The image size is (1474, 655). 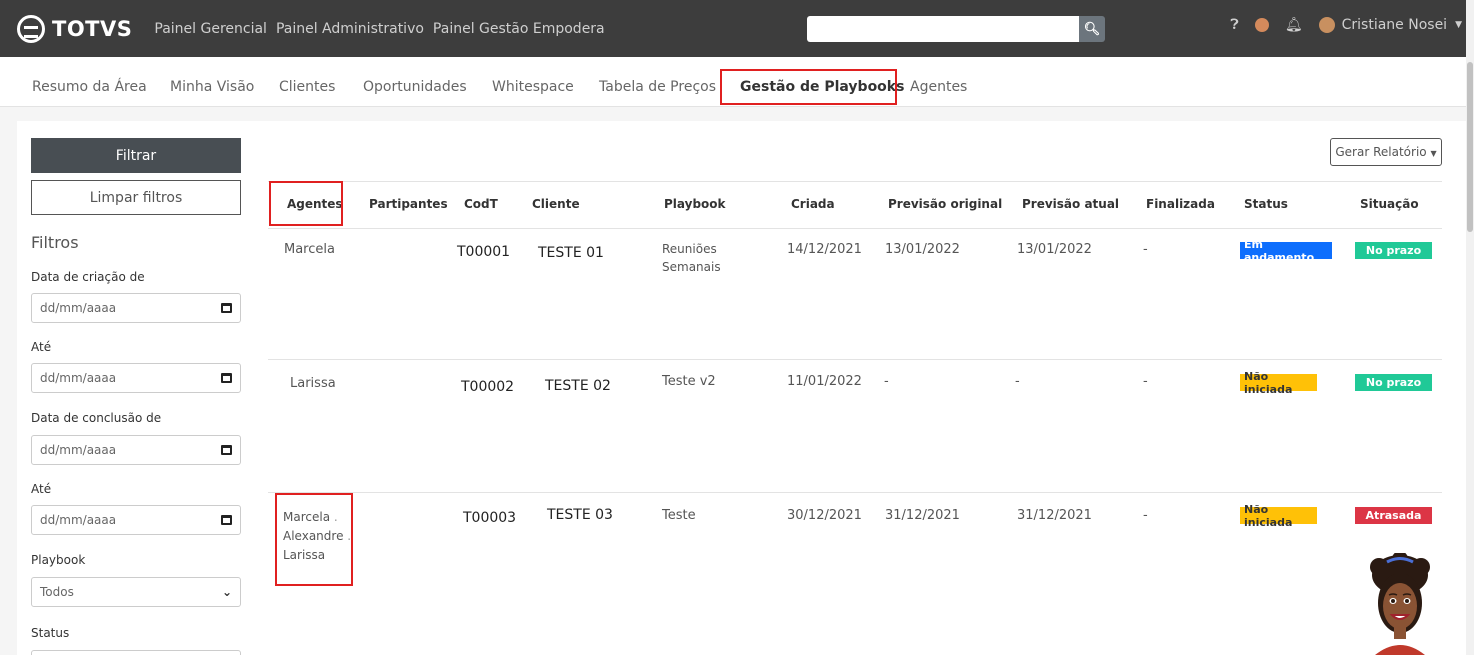 What do you see at coordinates (58, 560) in the screenshot?
I see `playbook-label: Playbook` at bounding box center [58, 560].